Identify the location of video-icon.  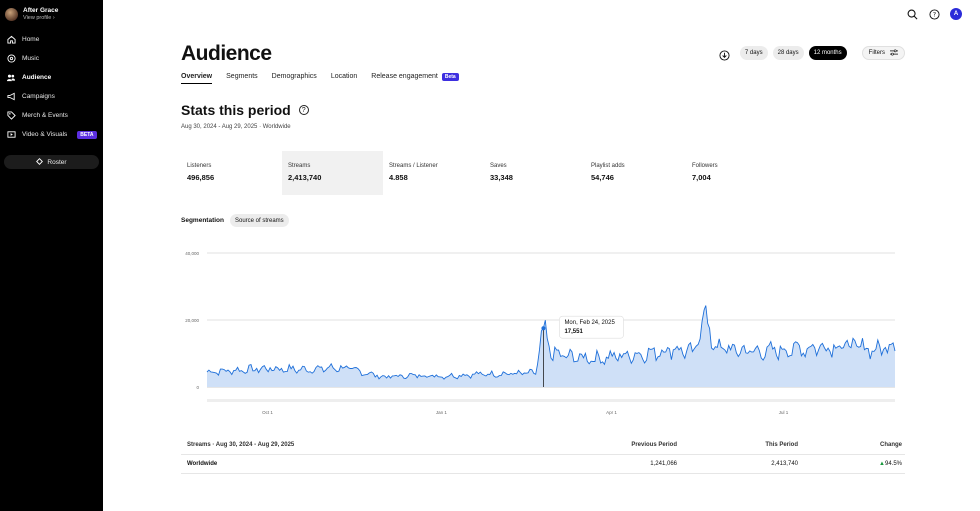
(11, 135).